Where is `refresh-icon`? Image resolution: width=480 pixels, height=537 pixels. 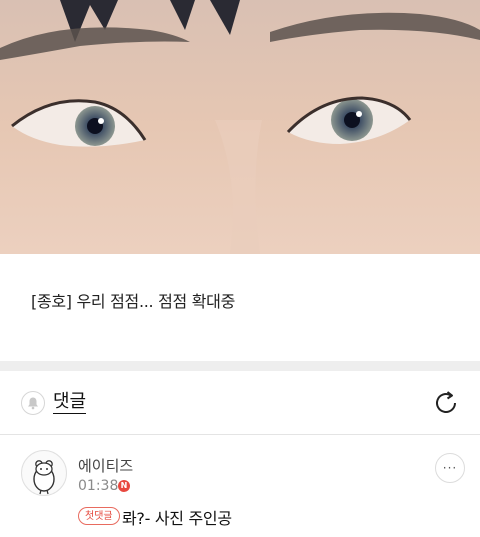 refresh-icon is located at coordinates (446, 403).